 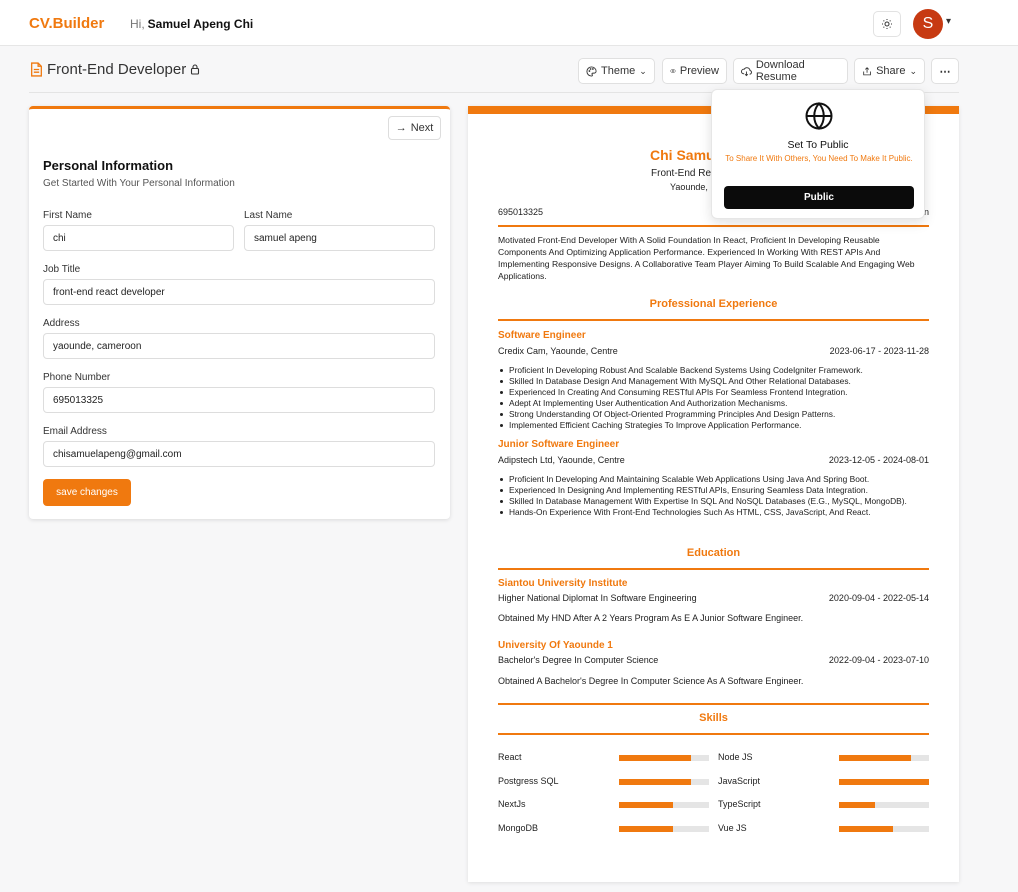 What do you see at coordinates (512, 804) in the screenshot?
I see `skill-name: NextJs` at bounding box center [512, 804].